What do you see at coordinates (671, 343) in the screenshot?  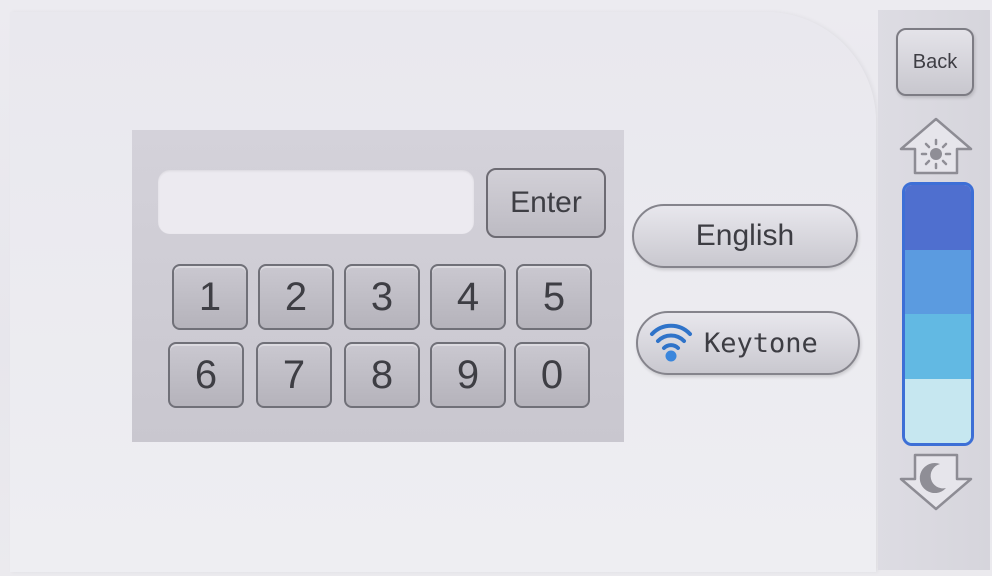 I see `wifi-signal-icon` at bounding box center [671, 343].